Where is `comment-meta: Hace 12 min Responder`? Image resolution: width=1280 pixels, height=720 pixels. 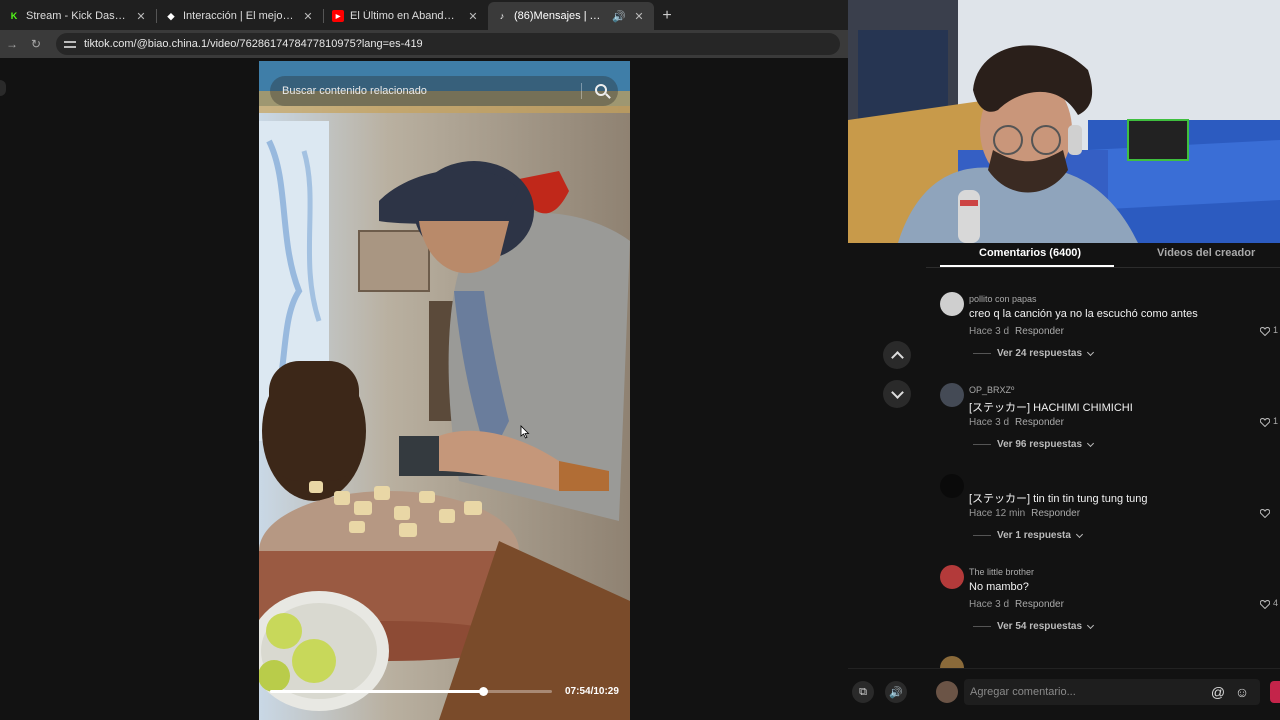
comment-meta: Hace 12 min Responder is located at coordinates (1024, 513).